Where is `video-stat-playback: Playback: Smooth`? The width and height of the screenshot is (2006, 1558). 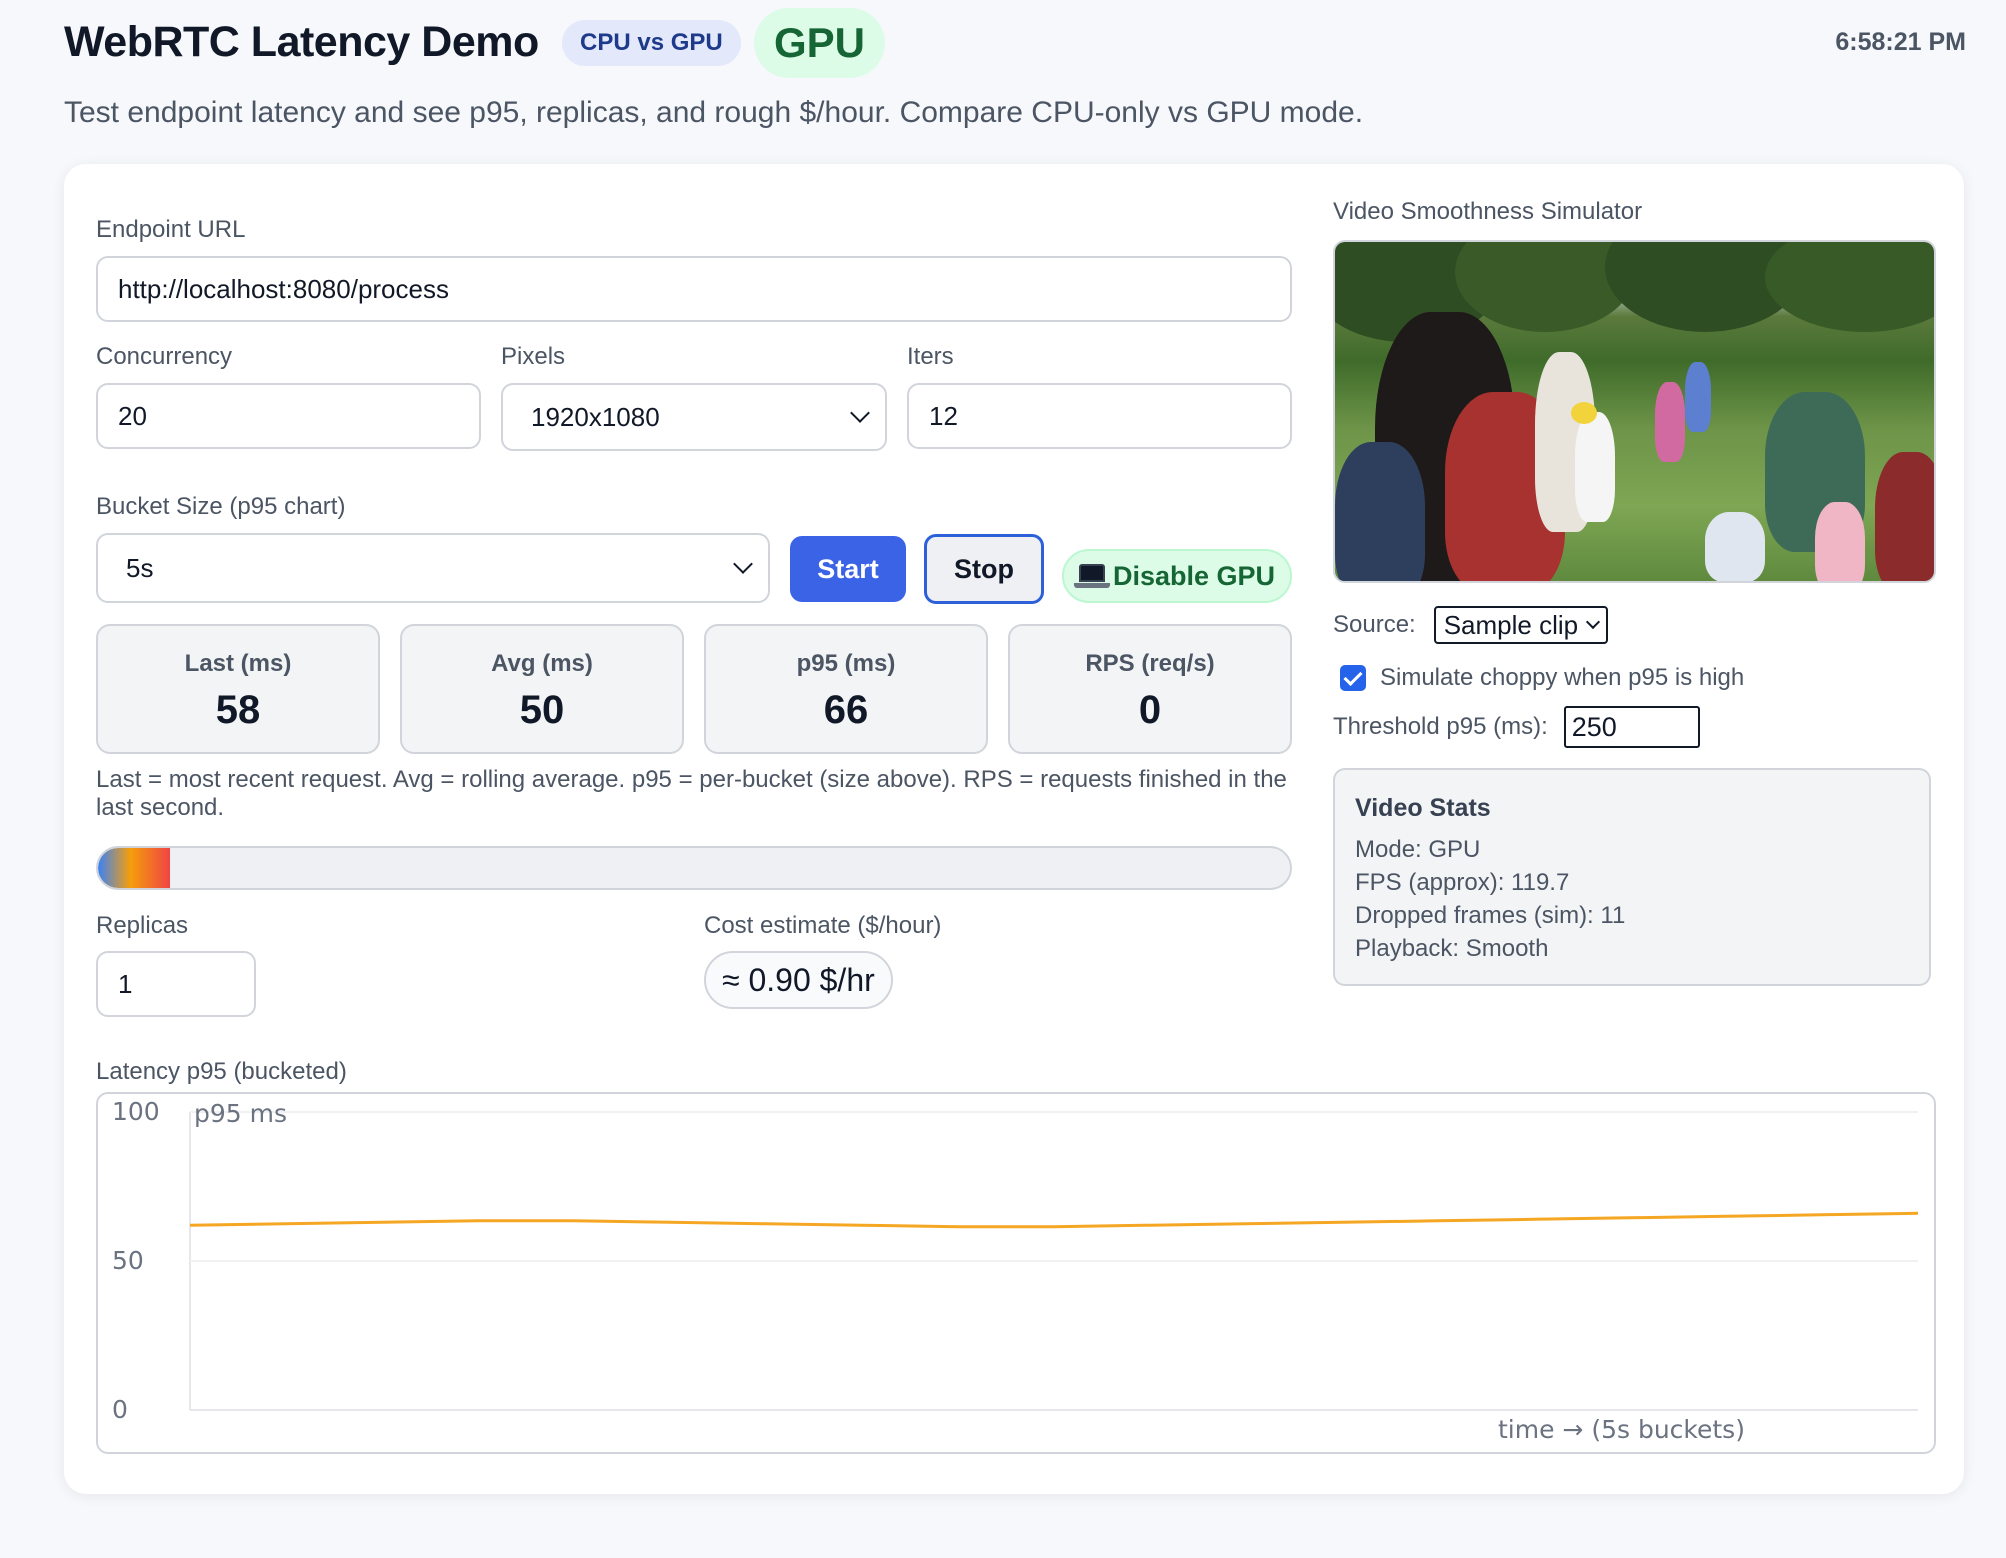 video-stat-playback: Playback: Smooth is located at coordinates (1452, 948).